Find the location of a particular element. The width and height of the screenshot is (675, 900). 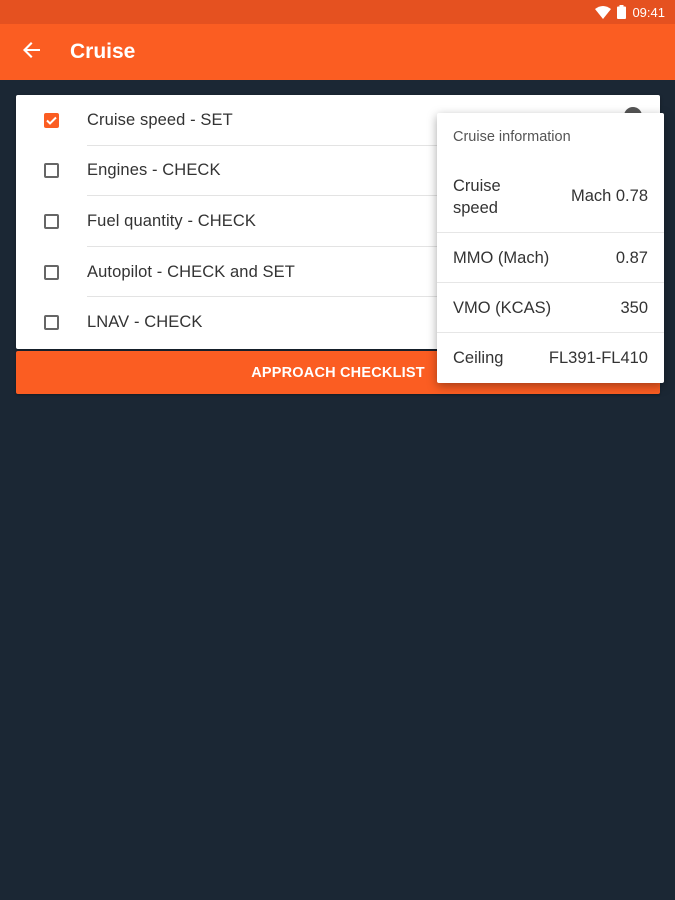

info-row-vmo: VMO (KCAS) 350 is located at coordinates (550, 308).